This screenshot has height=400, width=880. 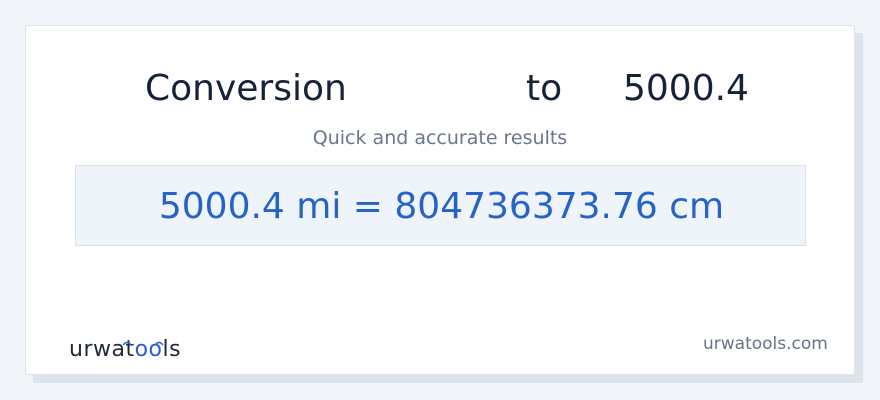 What do you see at coordinates (544, 88) in the screenshot?
I see `title-to-word: to` at bounding box center [544, 88].